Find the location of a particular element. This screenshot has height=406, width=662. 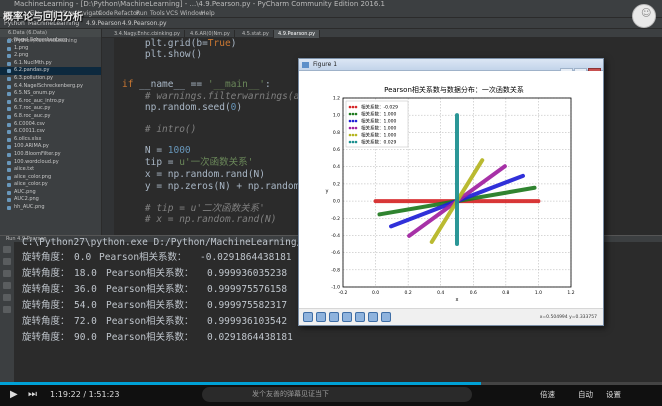

menu-help: Help is located at coordinates (208, 13).